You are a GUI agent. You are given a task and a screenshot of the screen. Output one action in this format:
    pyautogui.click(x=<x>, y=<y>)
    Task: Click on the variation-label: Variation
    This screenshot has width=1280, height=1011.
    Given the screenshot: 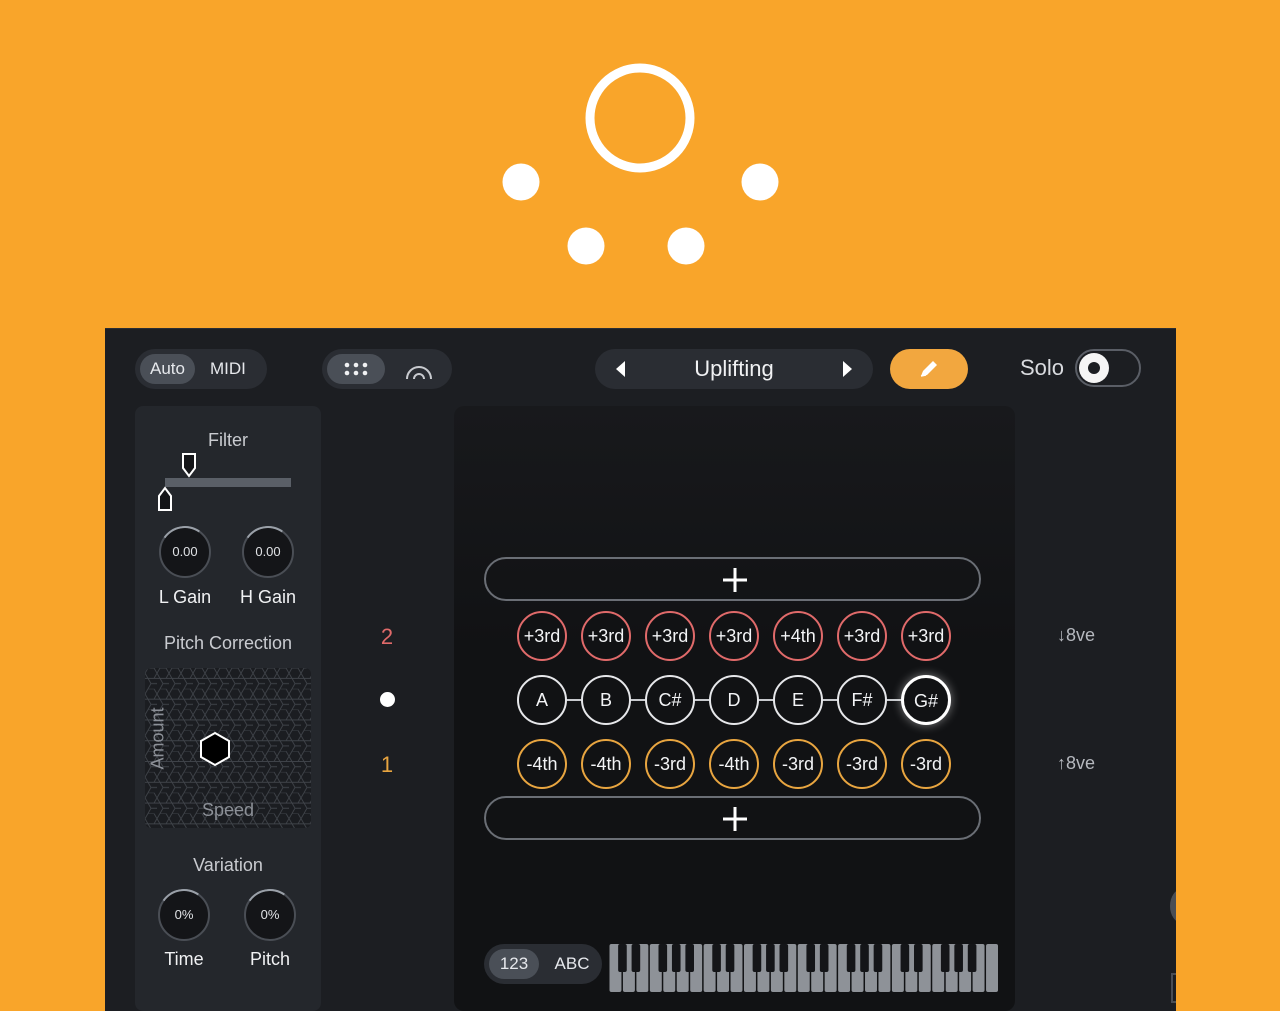 What is the action you would take?
    pyautogui.click(x=228, y=865)
    